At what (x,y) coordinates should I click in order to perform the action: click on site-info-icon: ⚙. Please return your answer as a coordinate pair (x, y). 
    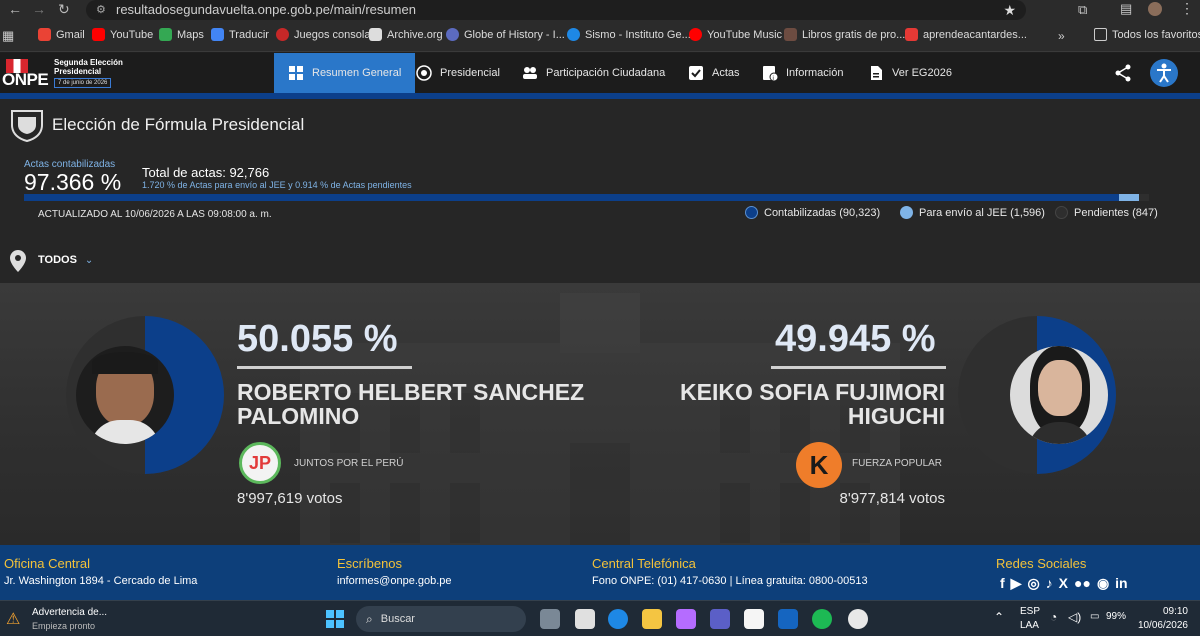
    Looking at the image, I should click on (101, 10).